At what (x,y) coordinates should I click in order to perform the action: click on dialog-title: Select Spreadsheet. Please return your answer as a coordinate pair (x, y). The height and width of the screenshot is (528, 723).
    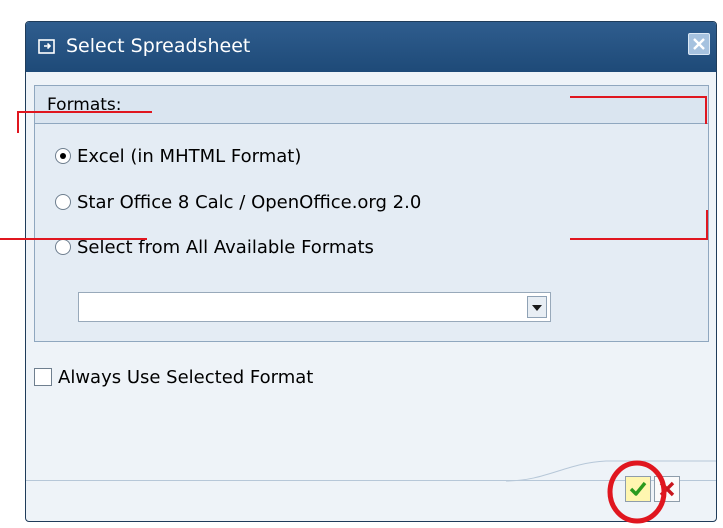
    Looking at the image, I should click on (158, 46).